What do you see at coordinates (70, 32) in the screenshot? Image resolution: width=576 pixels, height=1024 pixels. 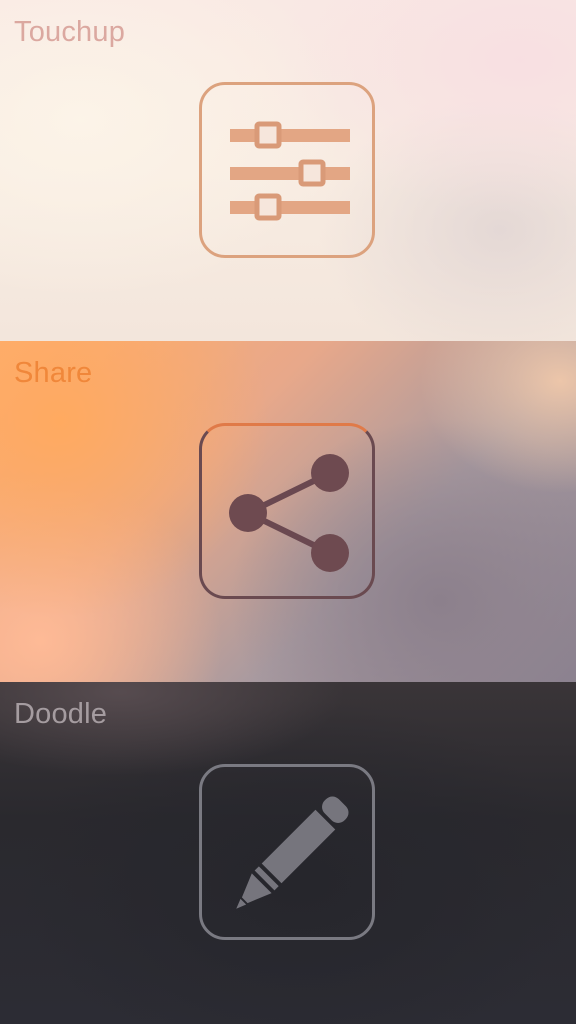 I see `touchup-title: Touchup` at bounding box center [70, 32].